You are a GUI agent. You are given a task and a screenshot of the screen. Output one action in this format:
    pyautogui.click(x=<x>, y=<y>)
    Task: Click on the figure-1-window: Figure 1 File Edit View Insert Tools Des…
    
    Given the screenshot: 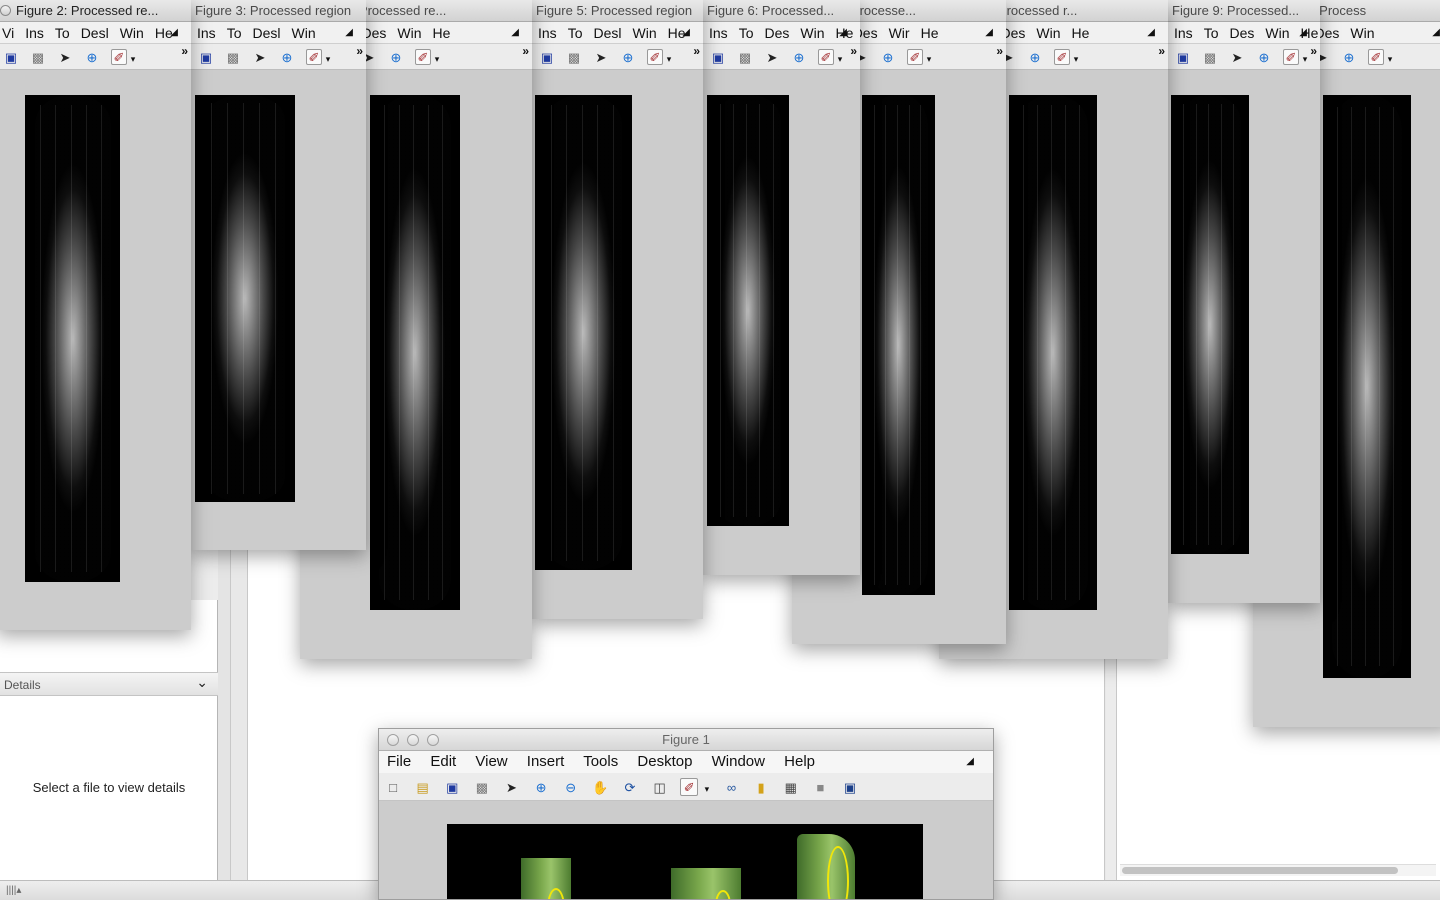 What is the action you would take?
    pyautogui.click(x=686, y=814)
    